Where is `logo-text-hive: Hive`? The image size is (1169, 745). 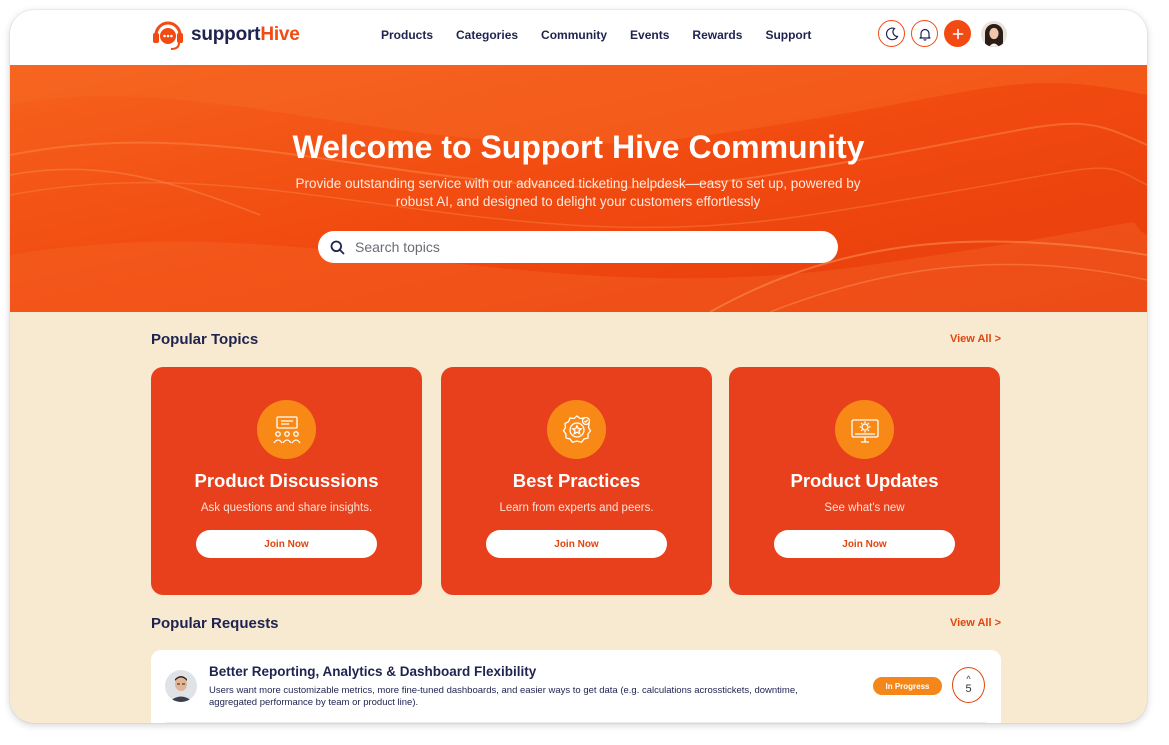 logo-text-hive: Hive is located at coordinates (280, 34).